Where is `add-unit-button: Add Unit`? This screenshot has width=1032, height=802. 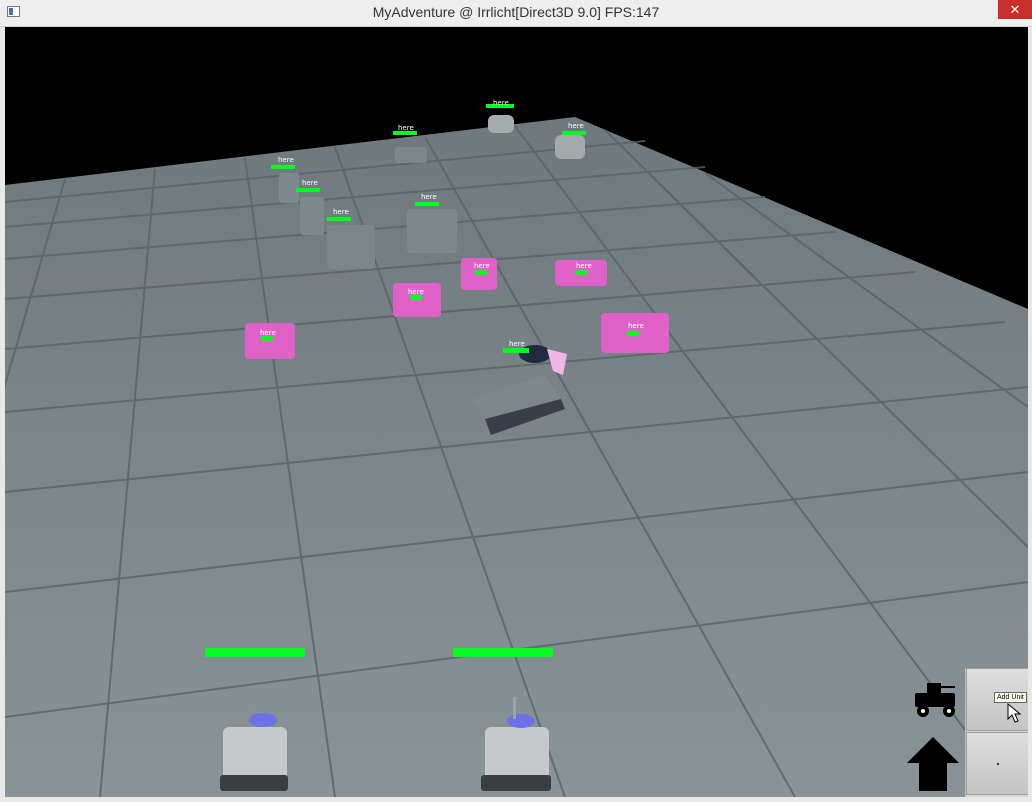
add-unit-button: Add Unit is located at coordinates (997, 699).